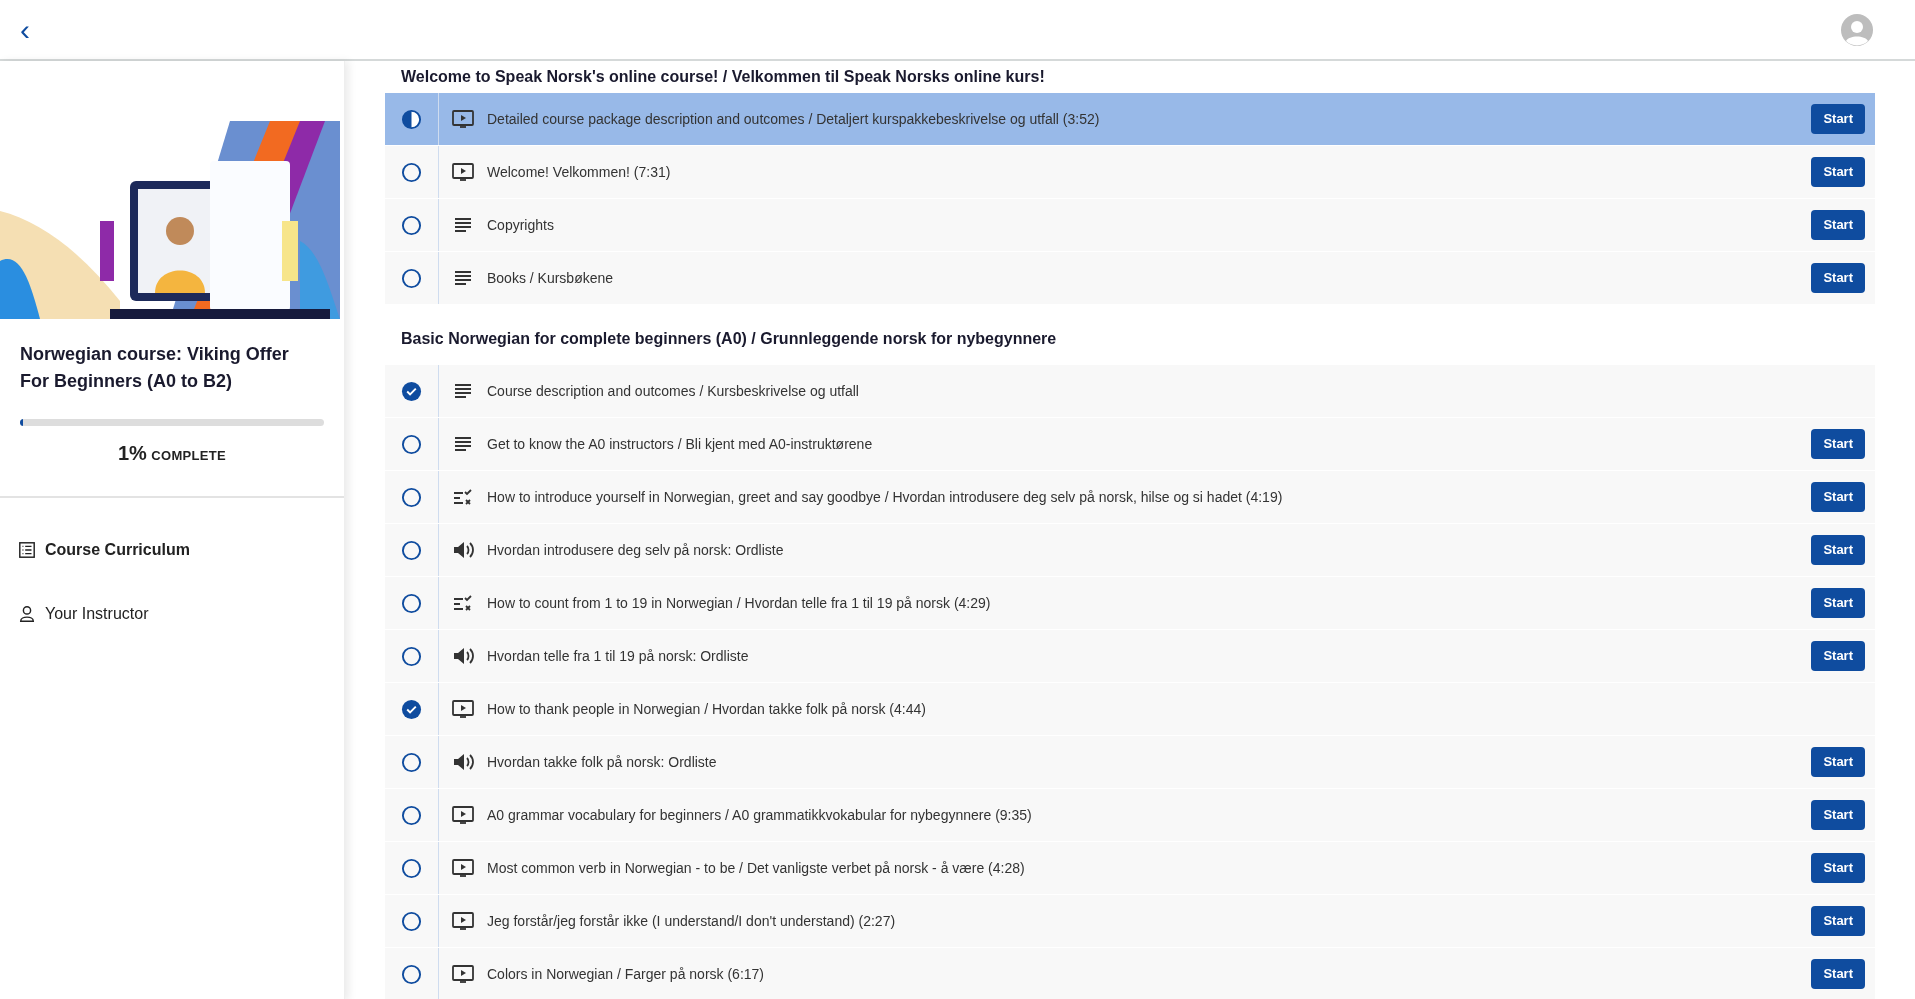  I want to click on lecture-row: How to introduce yourself in Norwegian, greet and say goodbye / Hvordan introdusere deg selv på norsk, hilse og si hadet (4:19) Start, so click(1130, 497).